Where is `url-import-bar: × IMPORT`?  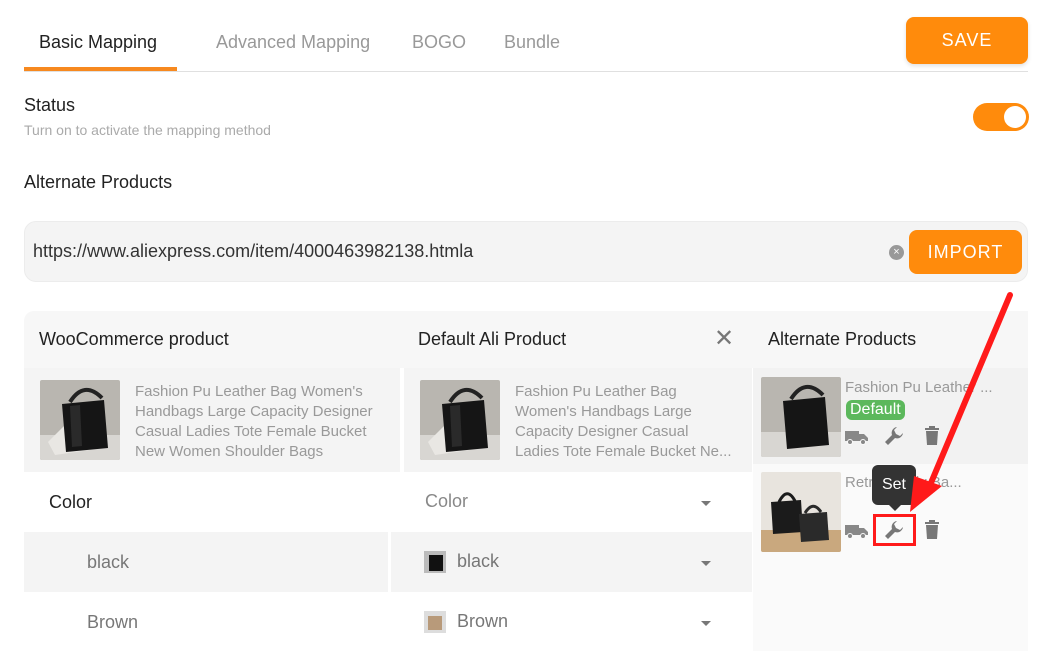
url-import-bar: × IMPORT is located at coordinates (526, 251).